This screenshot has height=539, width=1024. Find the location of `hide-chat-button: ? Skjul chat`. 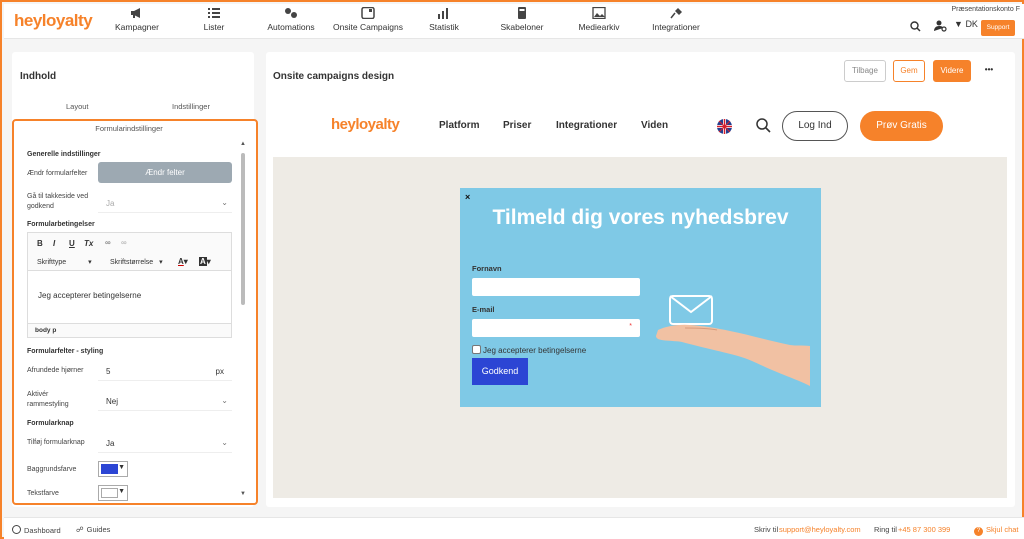

hide-chat-button: ? Skjul chat is located at coordinates (996, 530).